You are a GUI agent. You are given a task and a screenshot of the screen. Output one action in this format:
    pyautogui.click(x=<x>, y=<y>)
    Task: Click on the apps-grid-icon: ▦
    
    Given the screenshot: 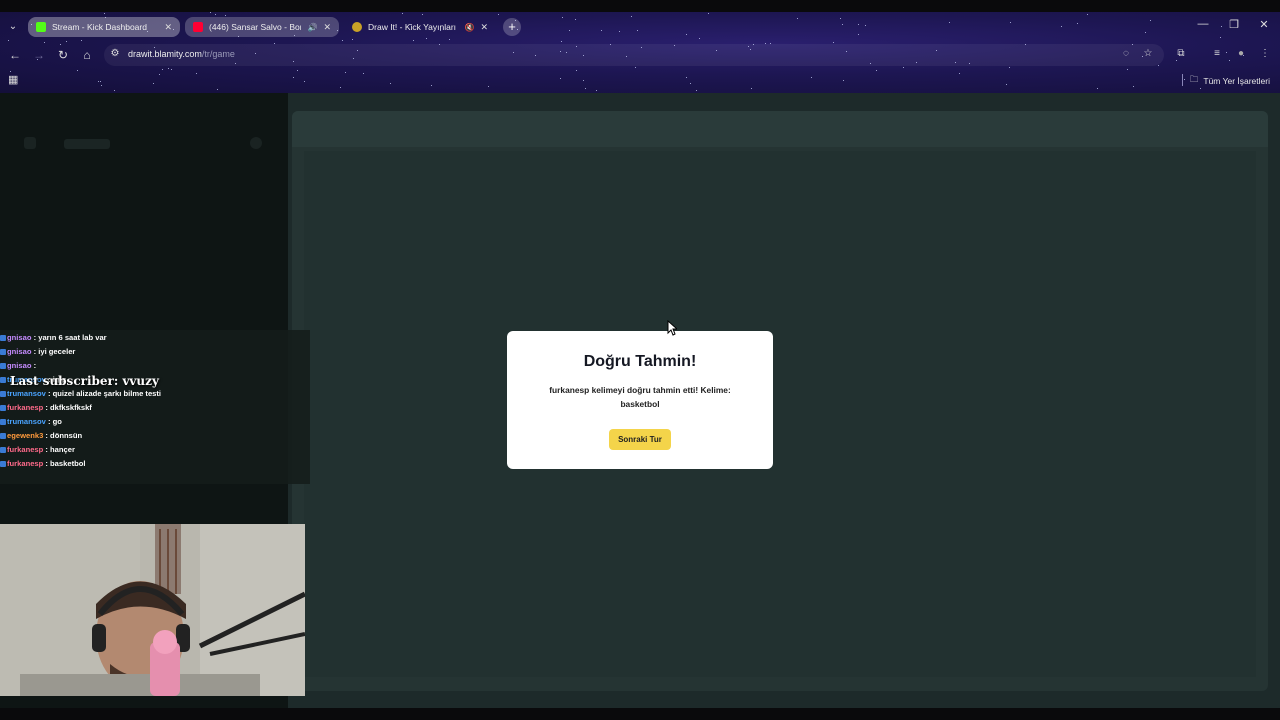 What is the action you would take?
    pyautogui.click(x=13, y=79)
    